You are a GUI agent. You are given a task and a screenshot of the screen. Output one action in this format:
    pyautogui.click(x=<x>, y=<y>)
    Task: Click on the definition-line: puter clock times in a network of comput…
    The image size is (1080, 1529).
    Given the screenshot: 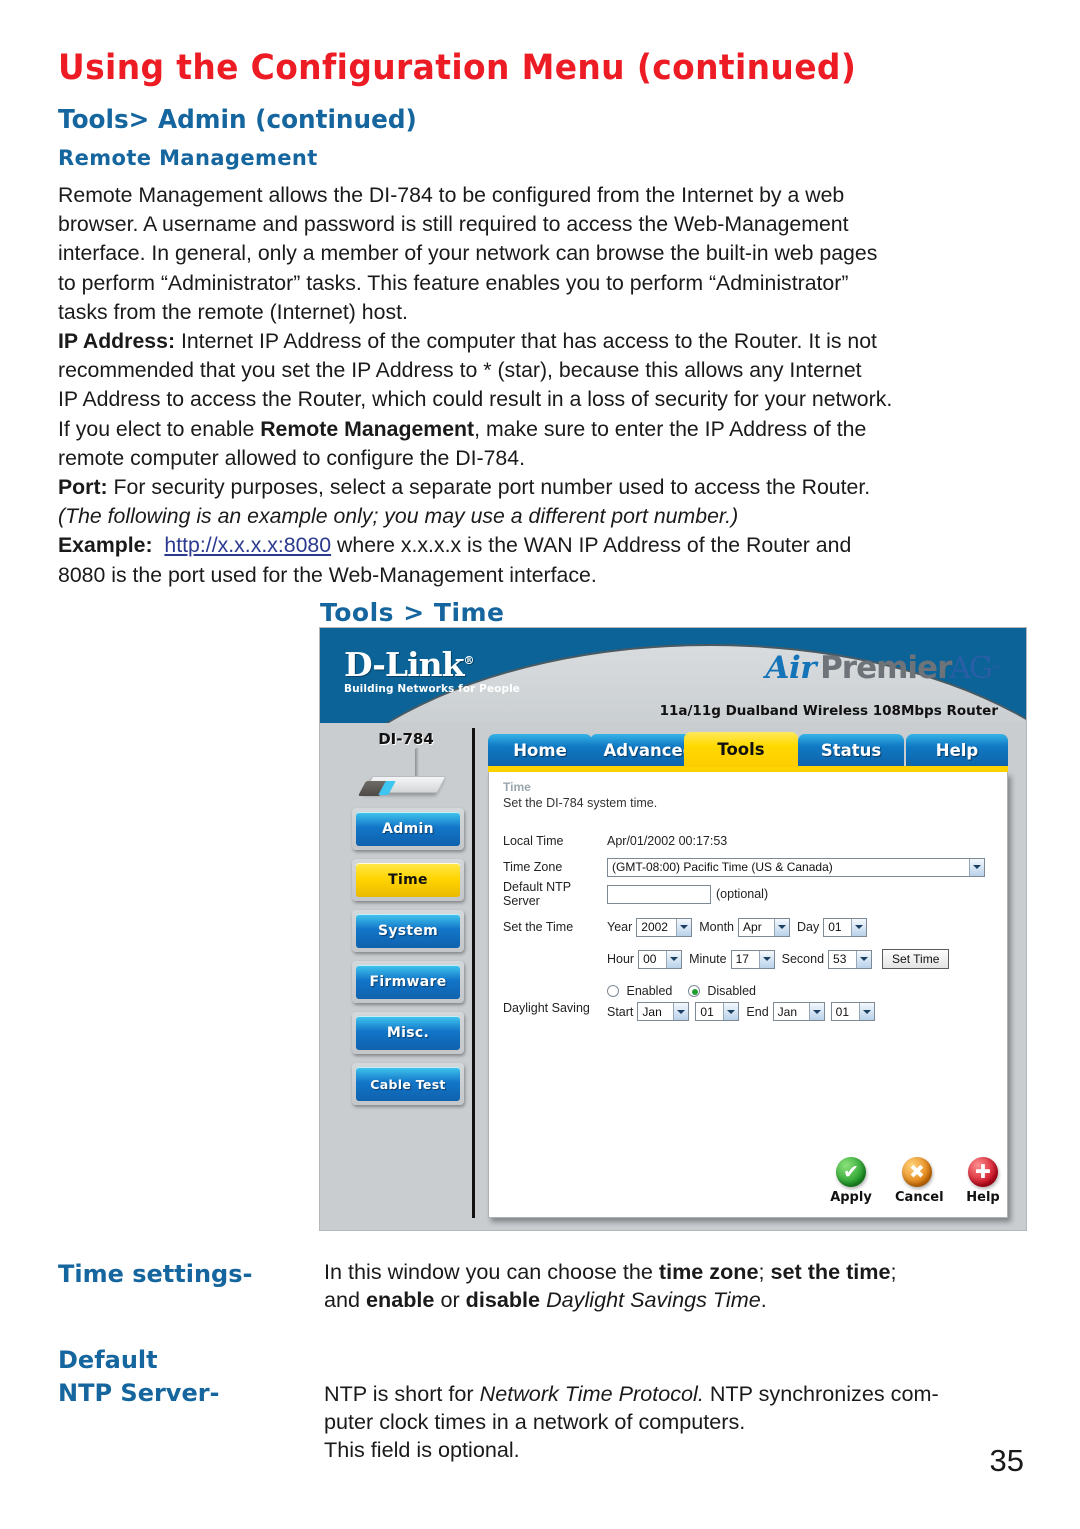 What is the action you would take?
    pyautogui.click(x=535, y=1421)
    